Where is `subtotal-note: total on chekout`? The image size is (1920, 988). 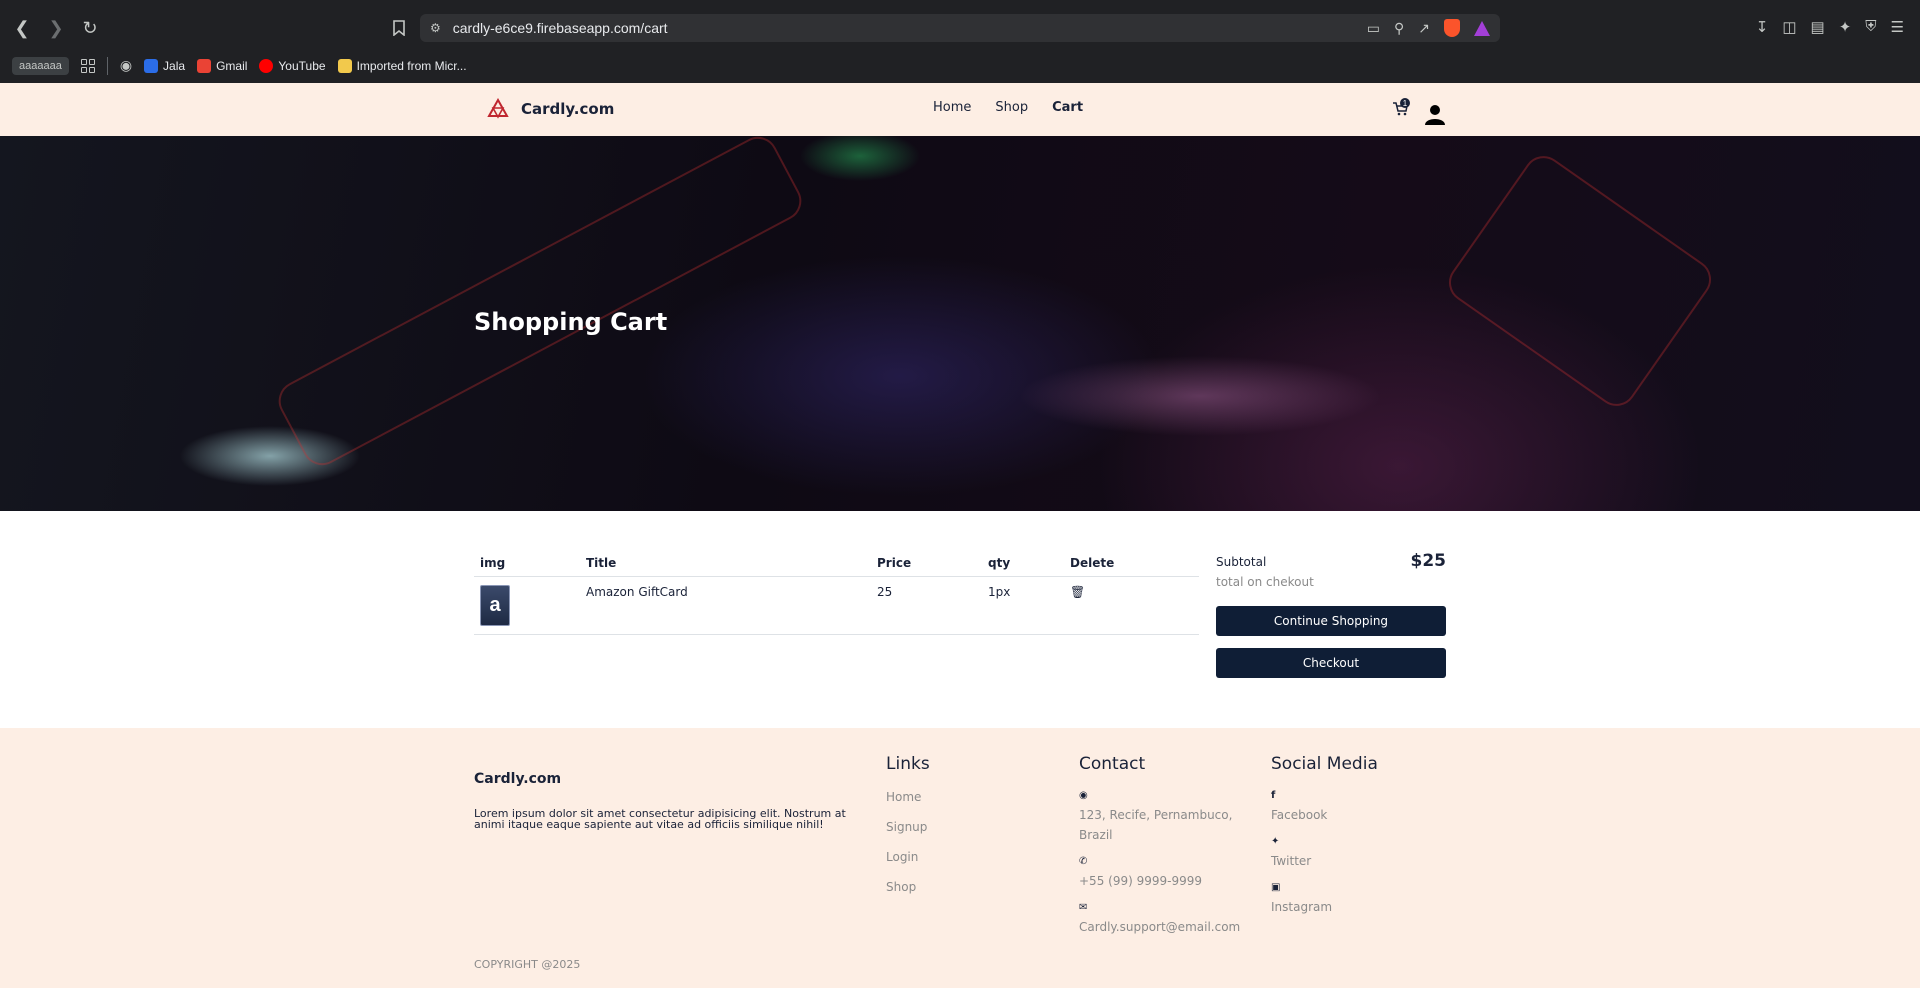 subtotal-note: total on chekout is located at coordinates (1265, 582).